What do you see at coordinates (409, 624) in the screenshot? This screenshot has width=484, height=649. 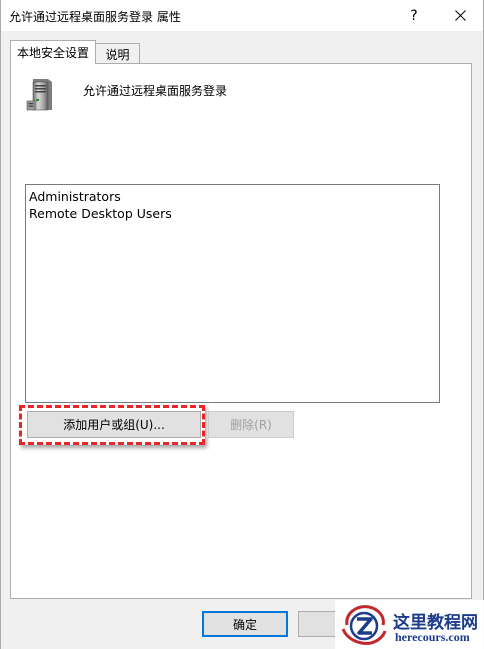 I see `watermark: 这里教程网 herecours.com` at bounding box center [409, 624].